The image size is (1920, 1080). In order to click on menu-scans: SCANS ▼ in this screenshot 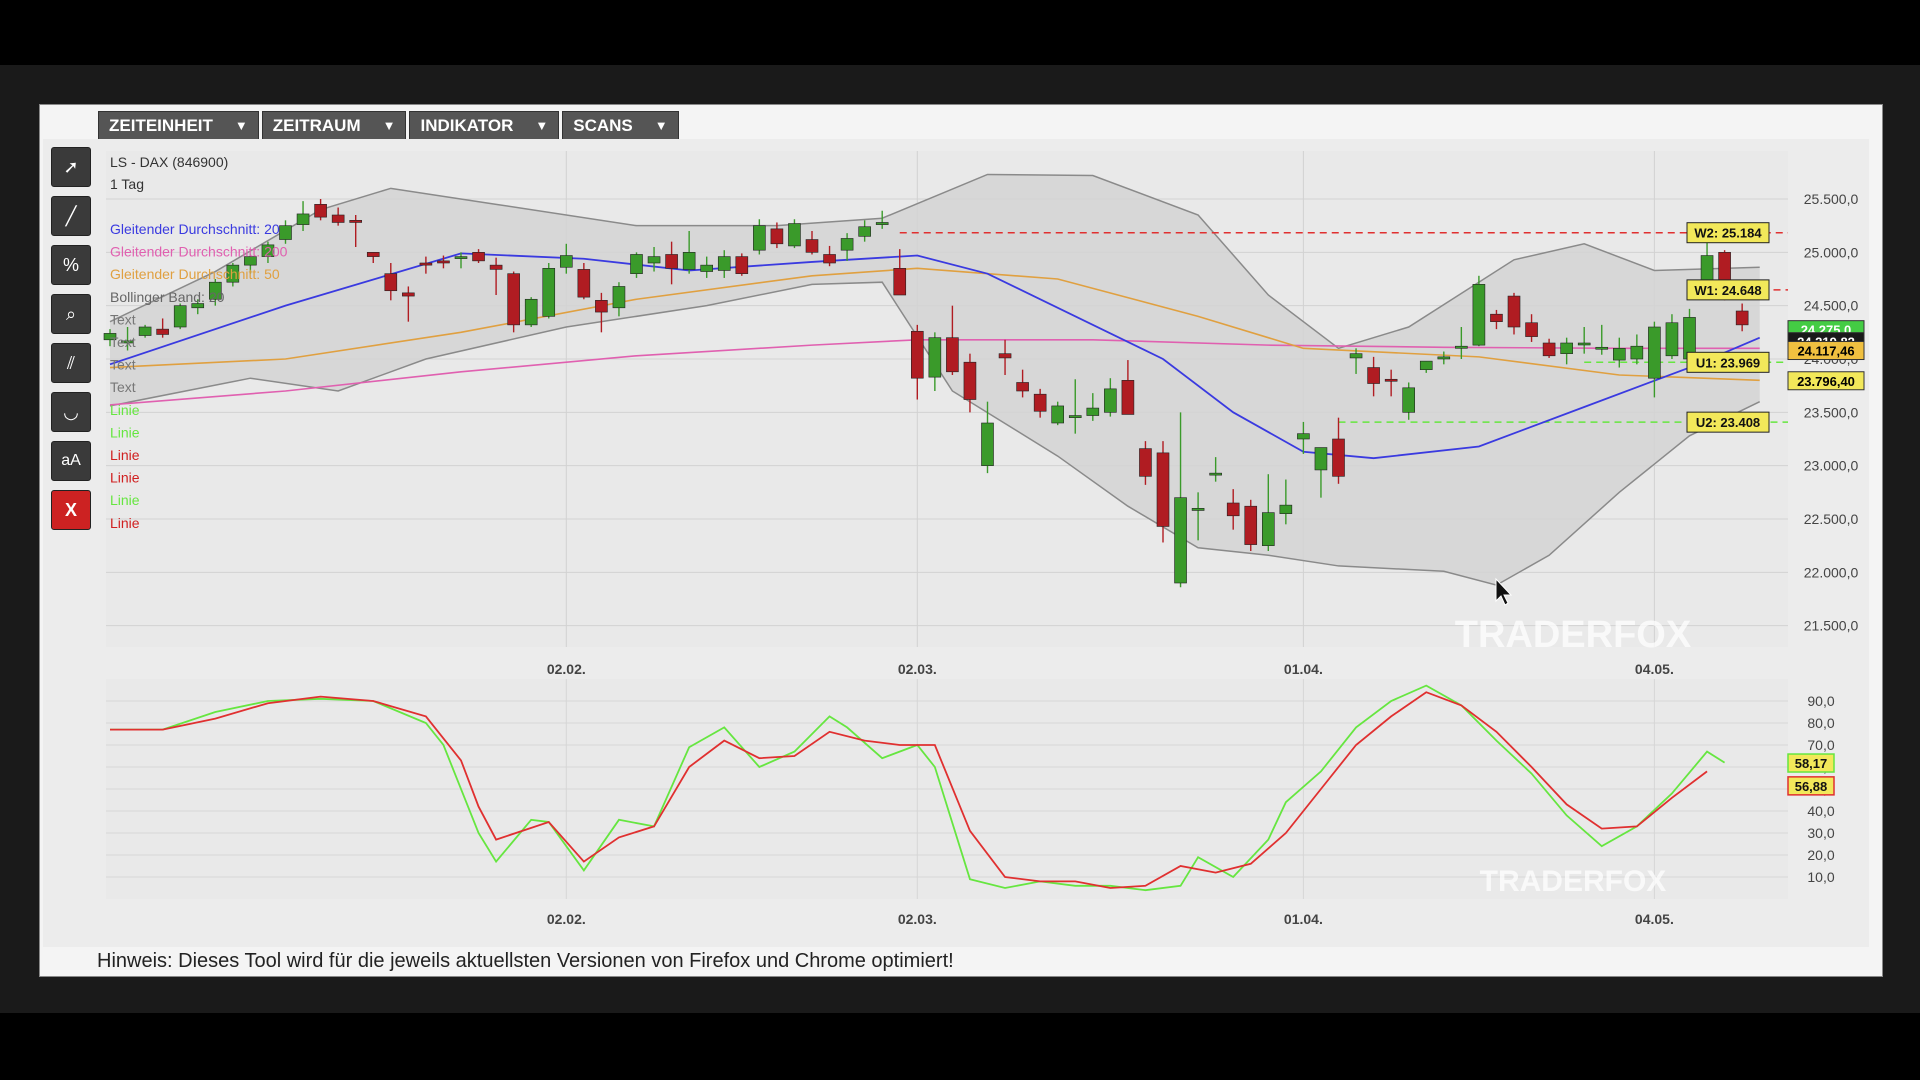, I will do `click(620, 126)`.